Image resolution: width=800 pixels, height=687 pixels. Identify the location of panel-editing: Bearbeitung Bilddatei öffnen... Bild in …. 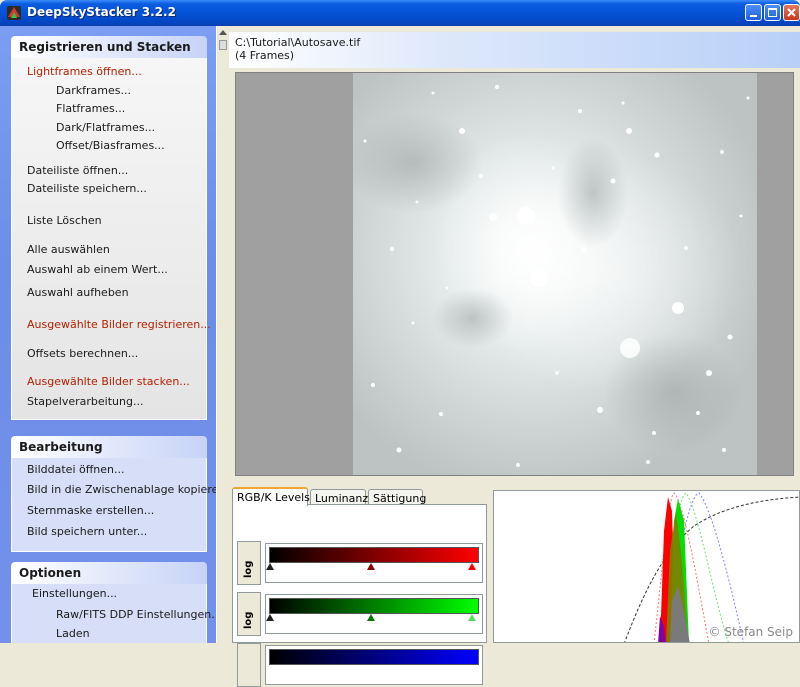
(113, 494).